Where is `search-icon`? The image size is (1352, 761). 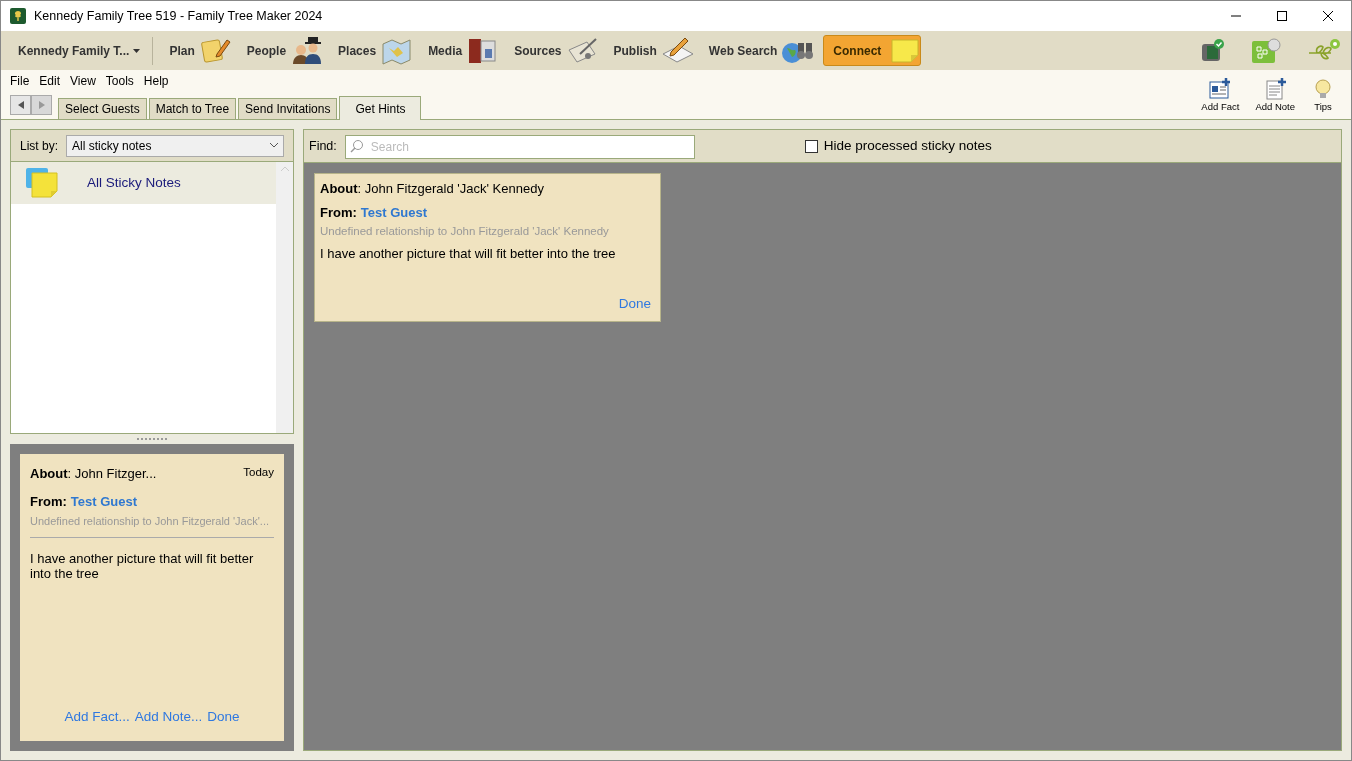 search-icon is located at coordinates (356, 146).